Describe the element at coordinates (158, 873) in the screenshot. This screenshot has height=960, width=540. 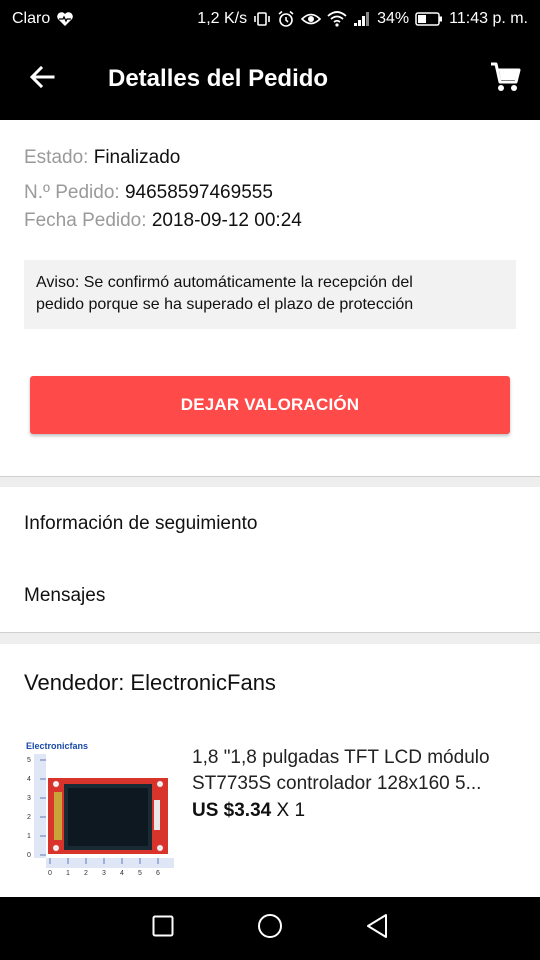
I see `ruler-bottom-6: 6` at that location.